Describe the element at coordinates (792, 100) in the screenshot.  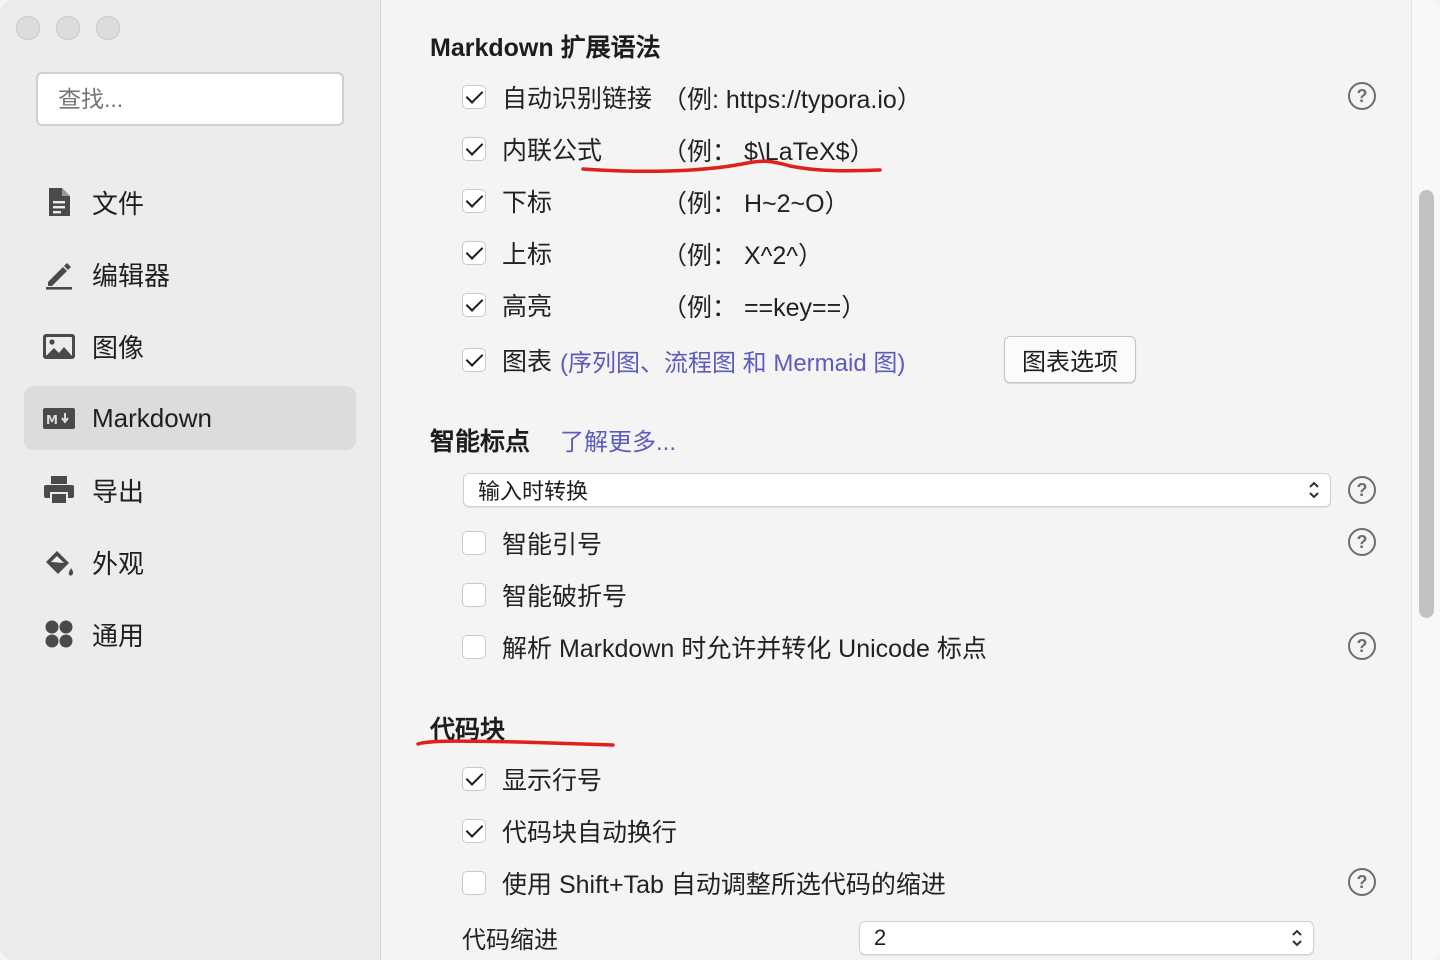
I see `autolink-example: （例: https://typora.io）` at that location.